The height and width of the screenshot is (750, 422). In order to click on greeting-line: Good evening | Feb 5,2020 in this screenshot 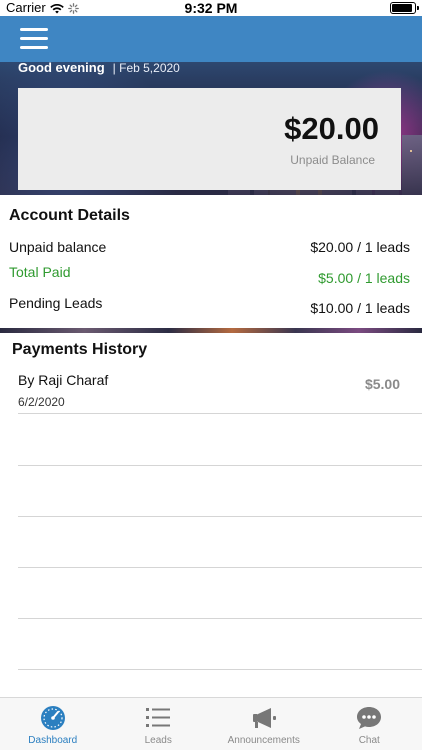, I will do `click(99, 67)`.